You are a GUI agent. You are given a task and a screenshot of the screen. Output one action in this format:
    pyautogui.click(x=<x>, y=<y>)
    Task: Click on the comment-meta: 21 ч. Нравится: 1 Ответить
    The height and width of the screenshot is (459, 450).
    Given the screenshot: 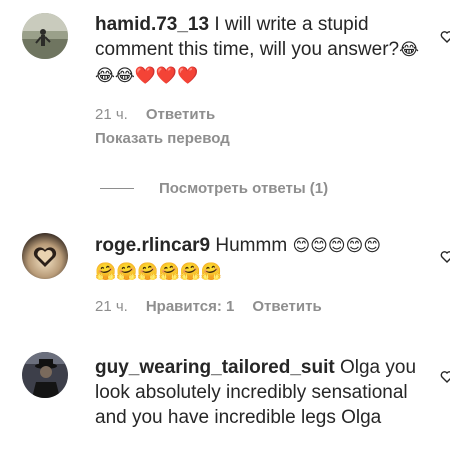 What is the action you would take?
    pyautogui.click(x=208, y=306)
    